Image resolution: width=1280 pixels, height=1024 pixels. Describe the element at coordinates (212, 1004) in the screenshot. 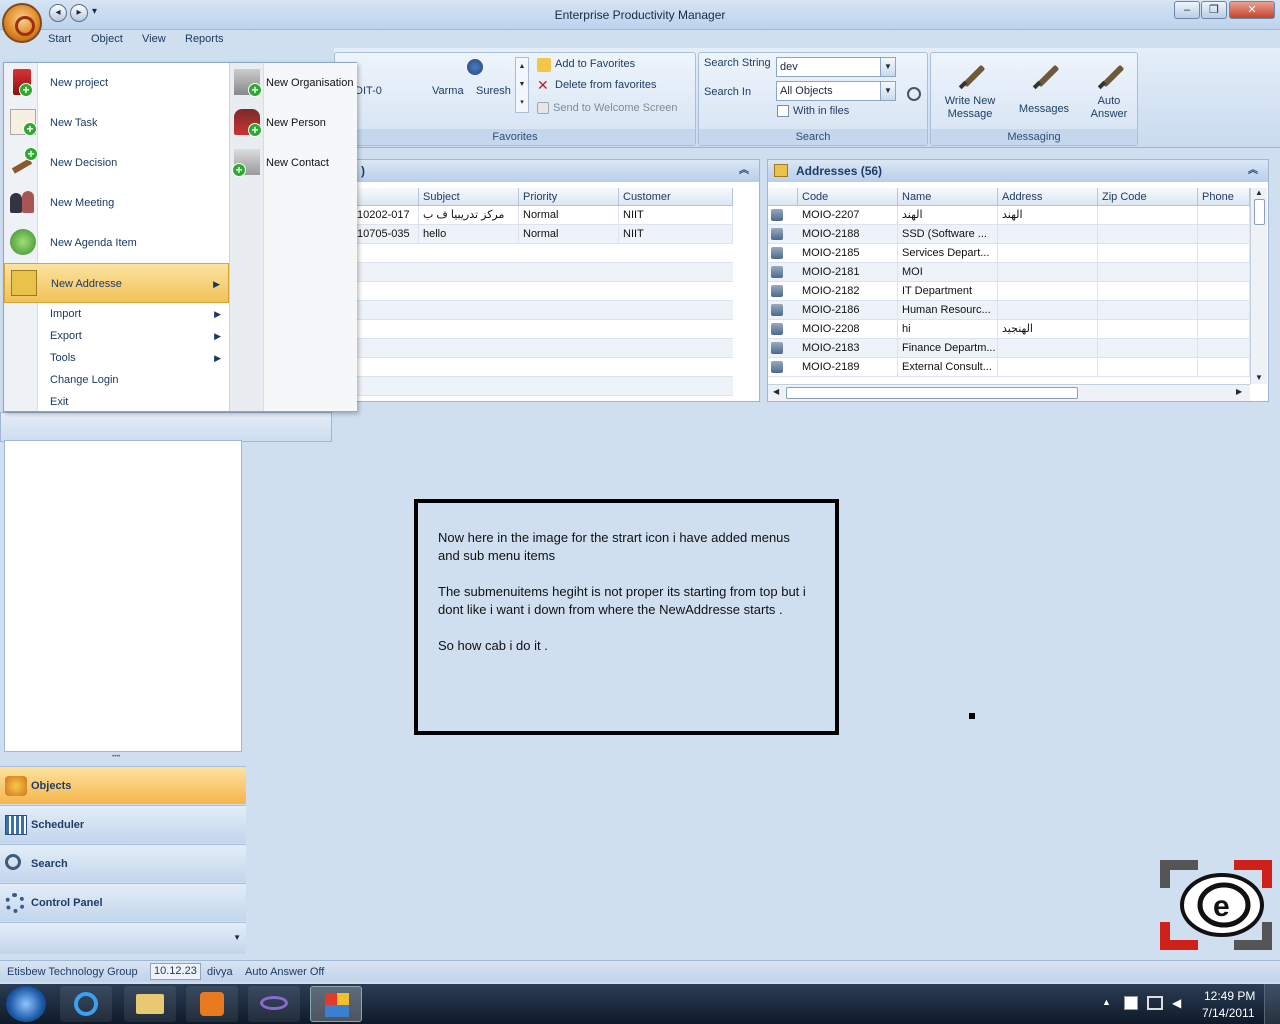

I see `media-player-icon` at that location.